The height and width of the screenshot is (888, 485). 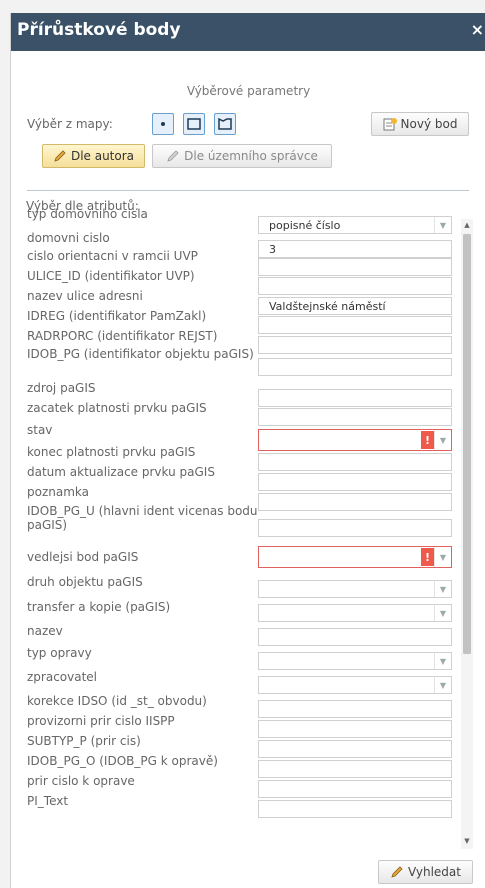 I want to click on new-point-button: Nový bod, so click(x=420, y=124).